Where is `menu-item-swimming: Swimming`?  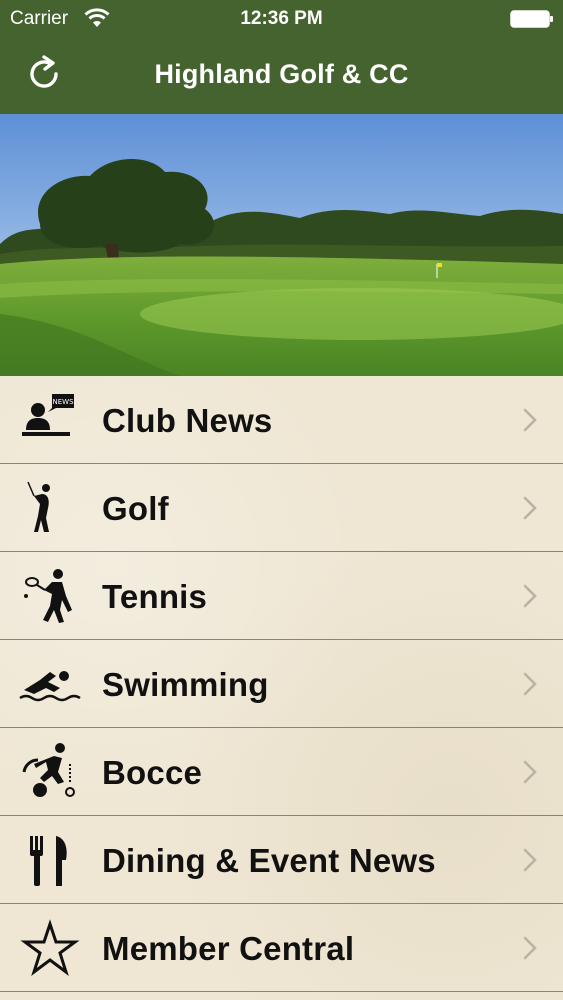
menu-item-swimming: Swimming is located at coordinates (281, 684).